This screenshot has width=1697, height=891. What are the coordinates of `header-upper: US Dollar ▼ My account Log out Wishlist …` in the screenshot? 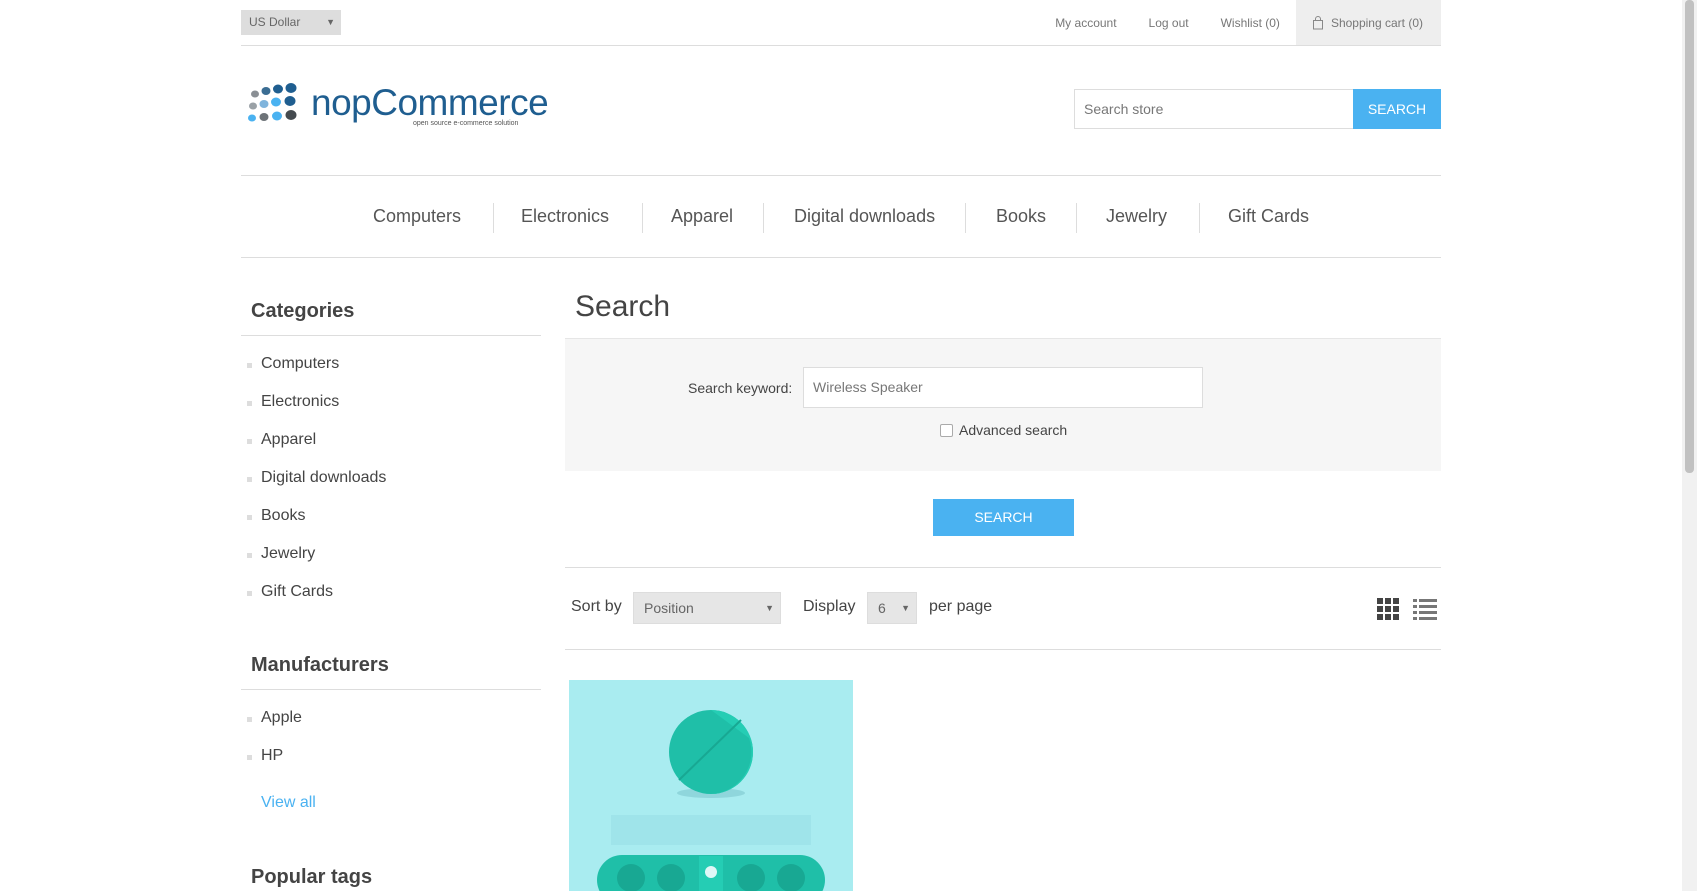 It's located at (841, 23).